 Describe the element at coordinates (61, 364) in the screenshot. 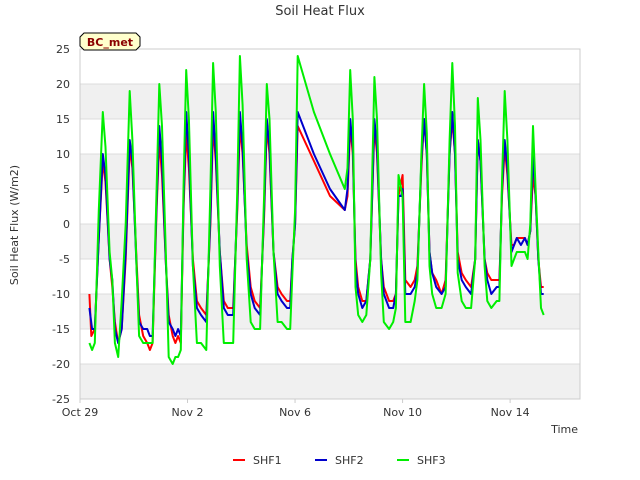

I see `y-tick-label: -20` at that location.